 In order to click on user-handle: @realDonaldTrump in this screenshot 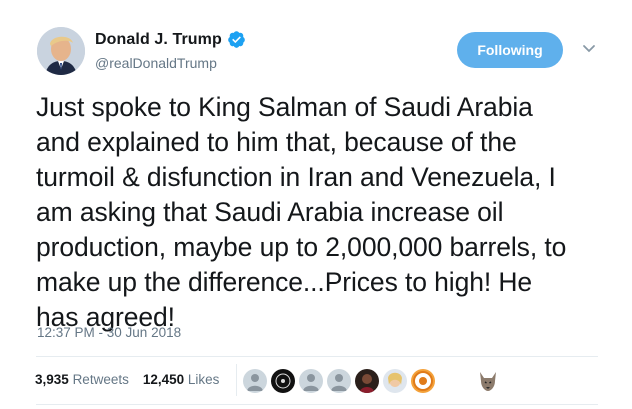, I will do `click(156, 63)`.